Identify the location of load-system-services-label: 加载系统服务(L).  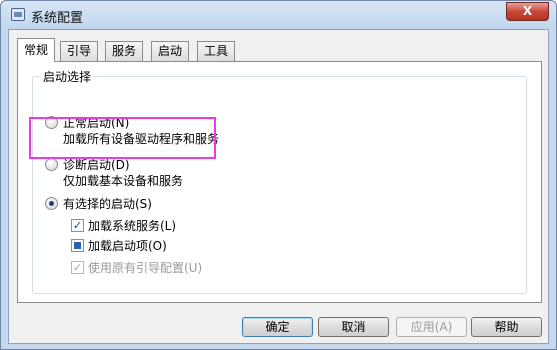
(132, 225).